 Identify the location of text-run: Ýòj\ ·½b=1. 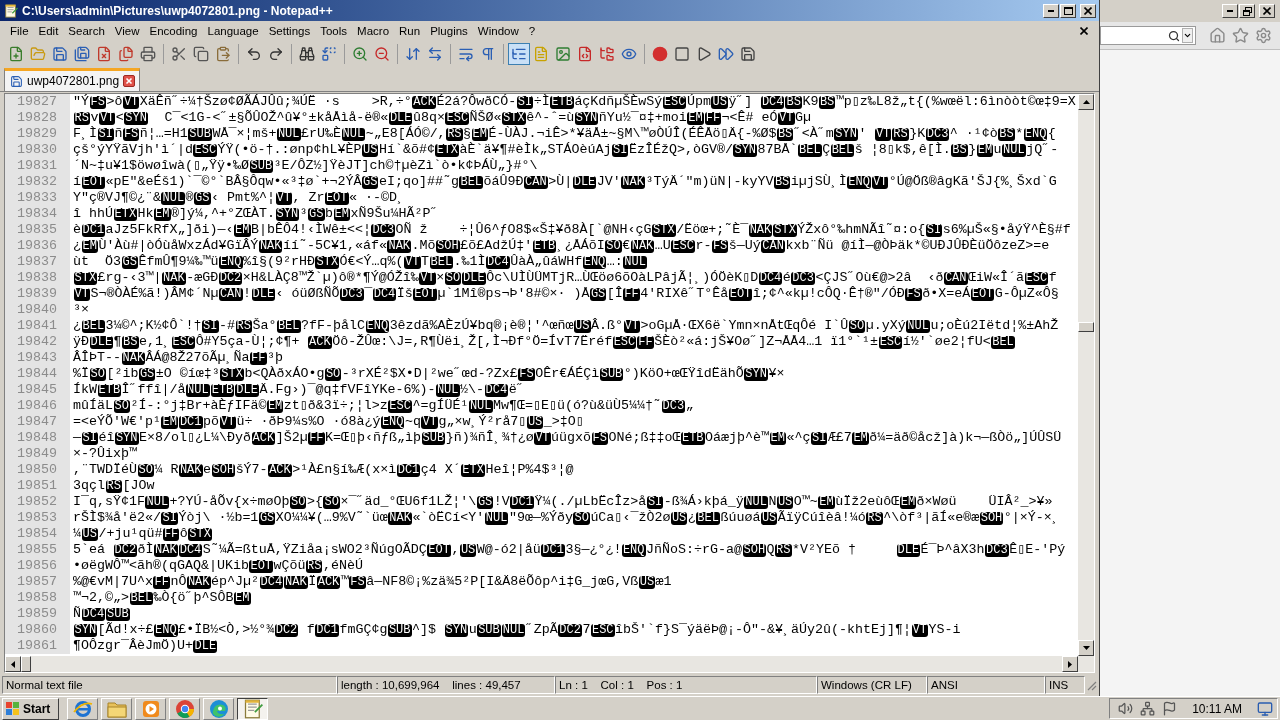
(218, 518).